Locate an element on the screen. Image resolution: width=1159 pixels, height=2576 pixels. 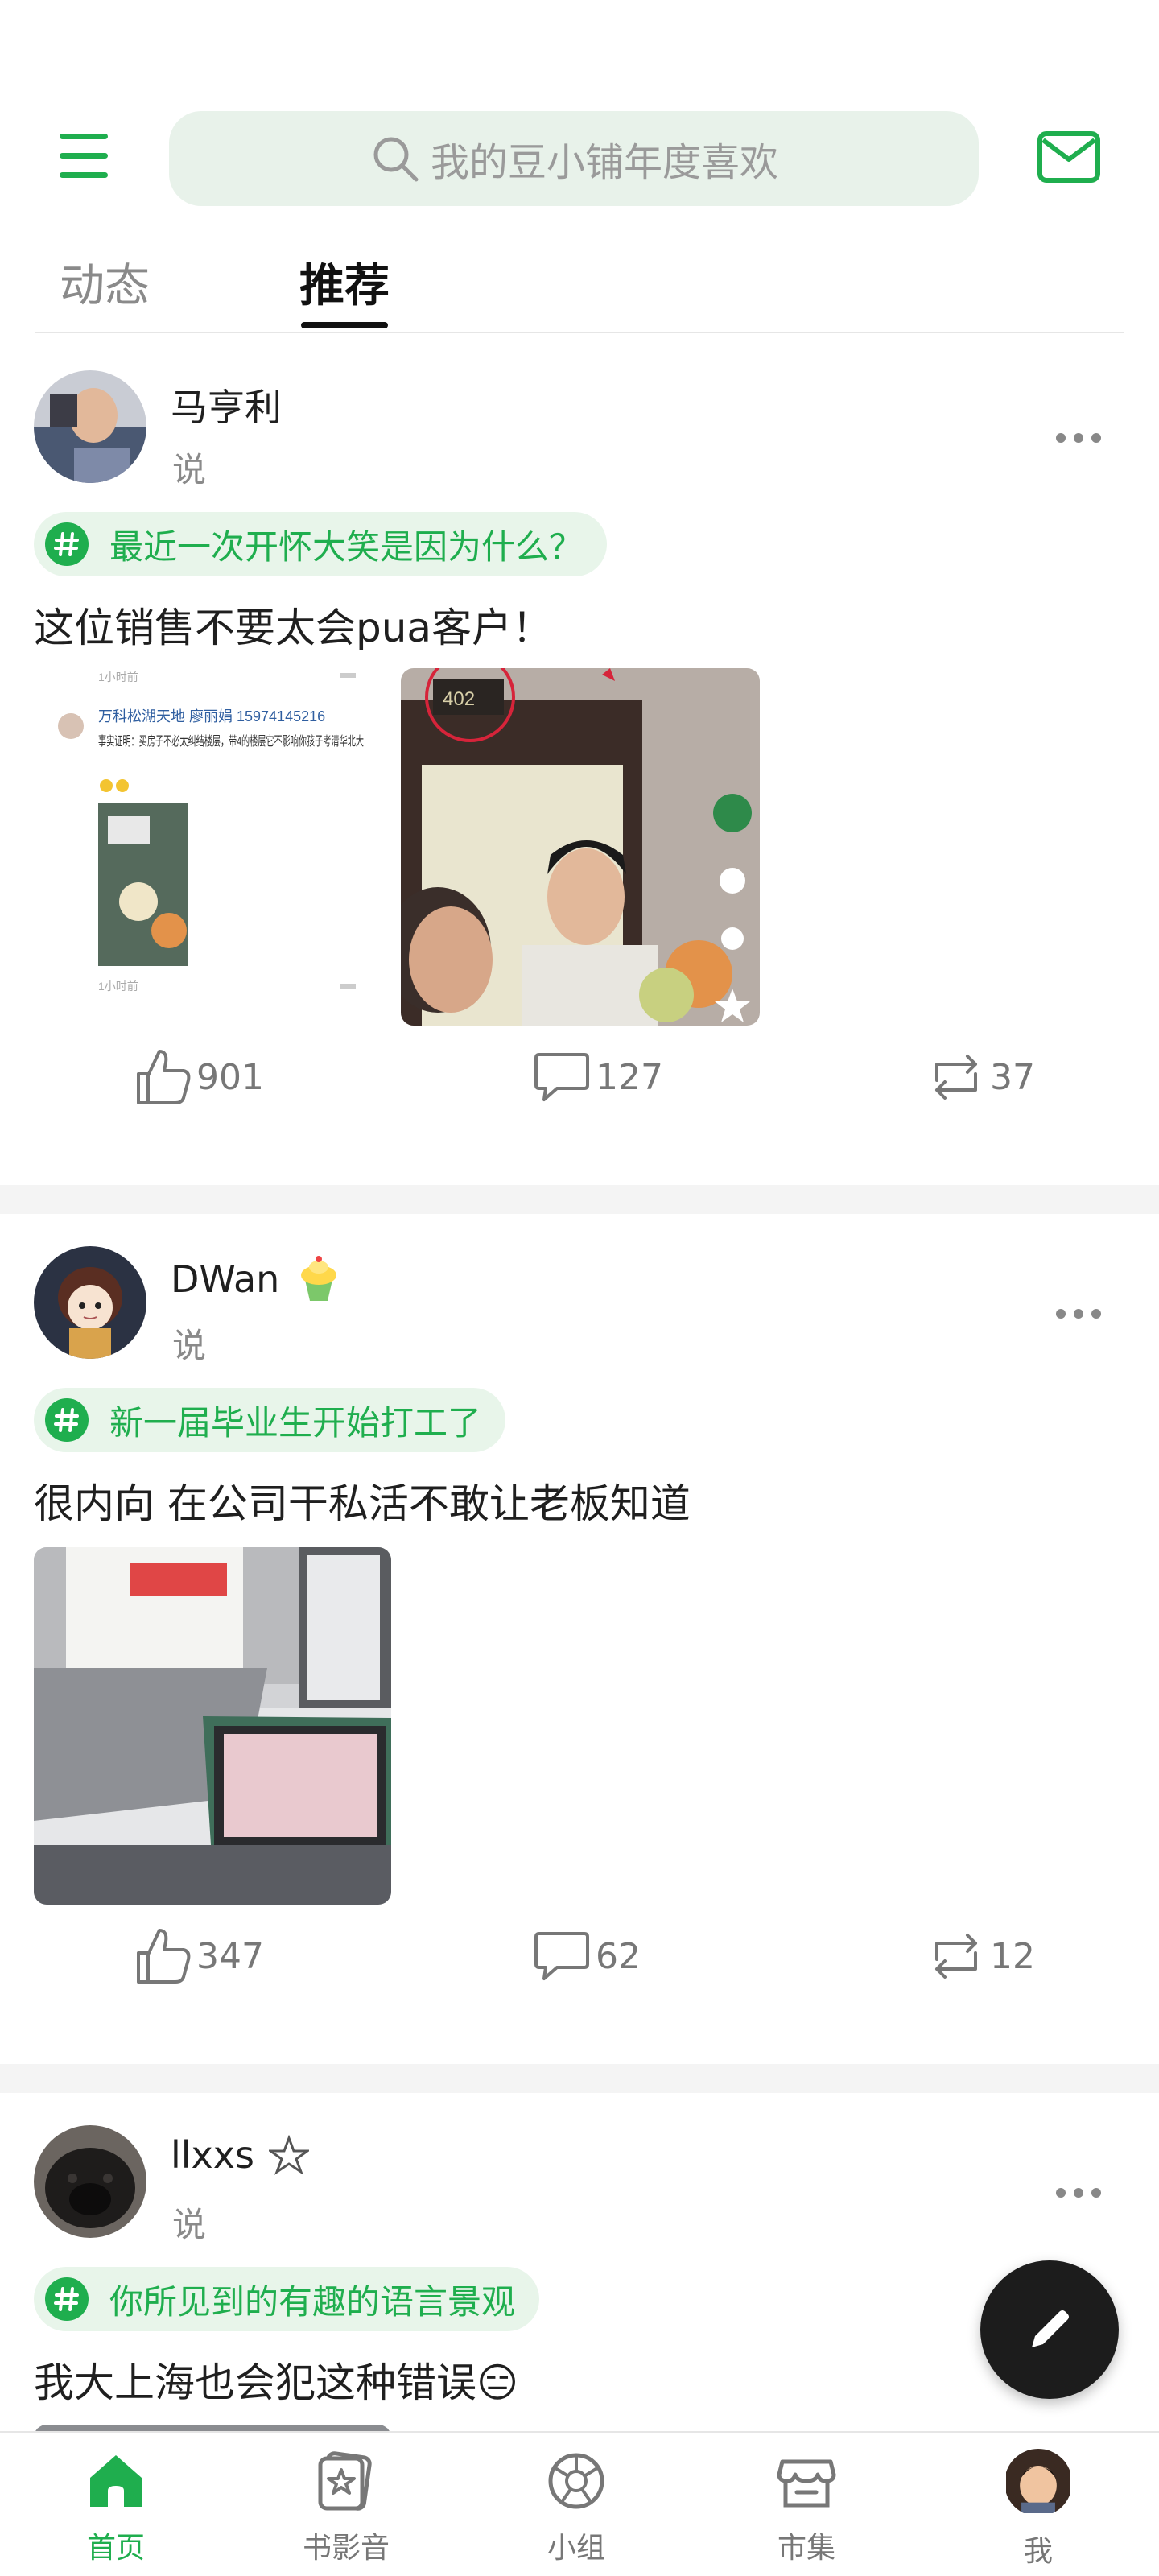
like-button: 347 is located at coordinates (198, 1956).